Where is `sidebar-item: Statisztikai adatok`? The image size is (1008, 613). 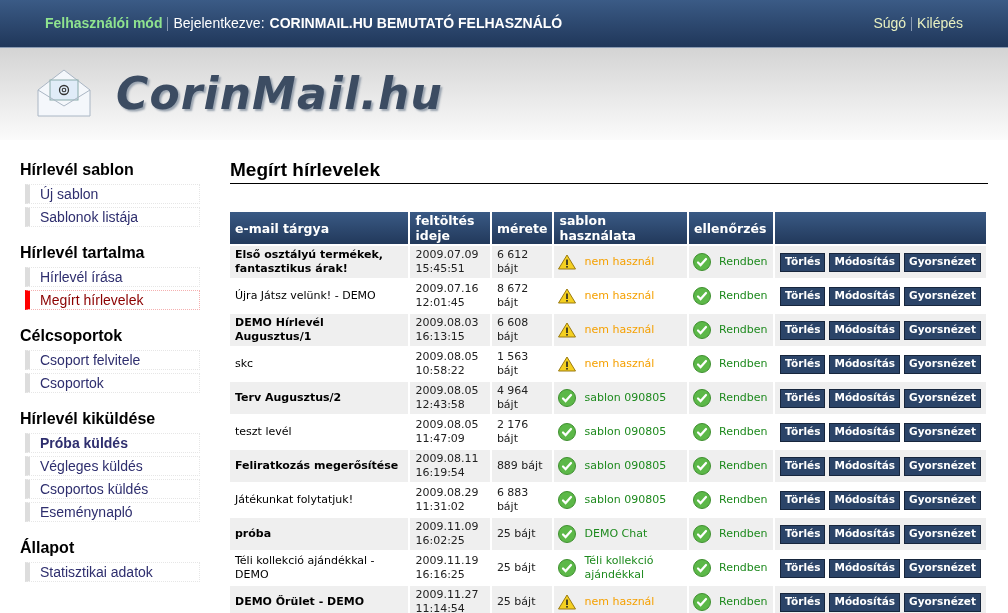 sidebar-item: Statisztikai adatok is located at coordinates (112, 572).